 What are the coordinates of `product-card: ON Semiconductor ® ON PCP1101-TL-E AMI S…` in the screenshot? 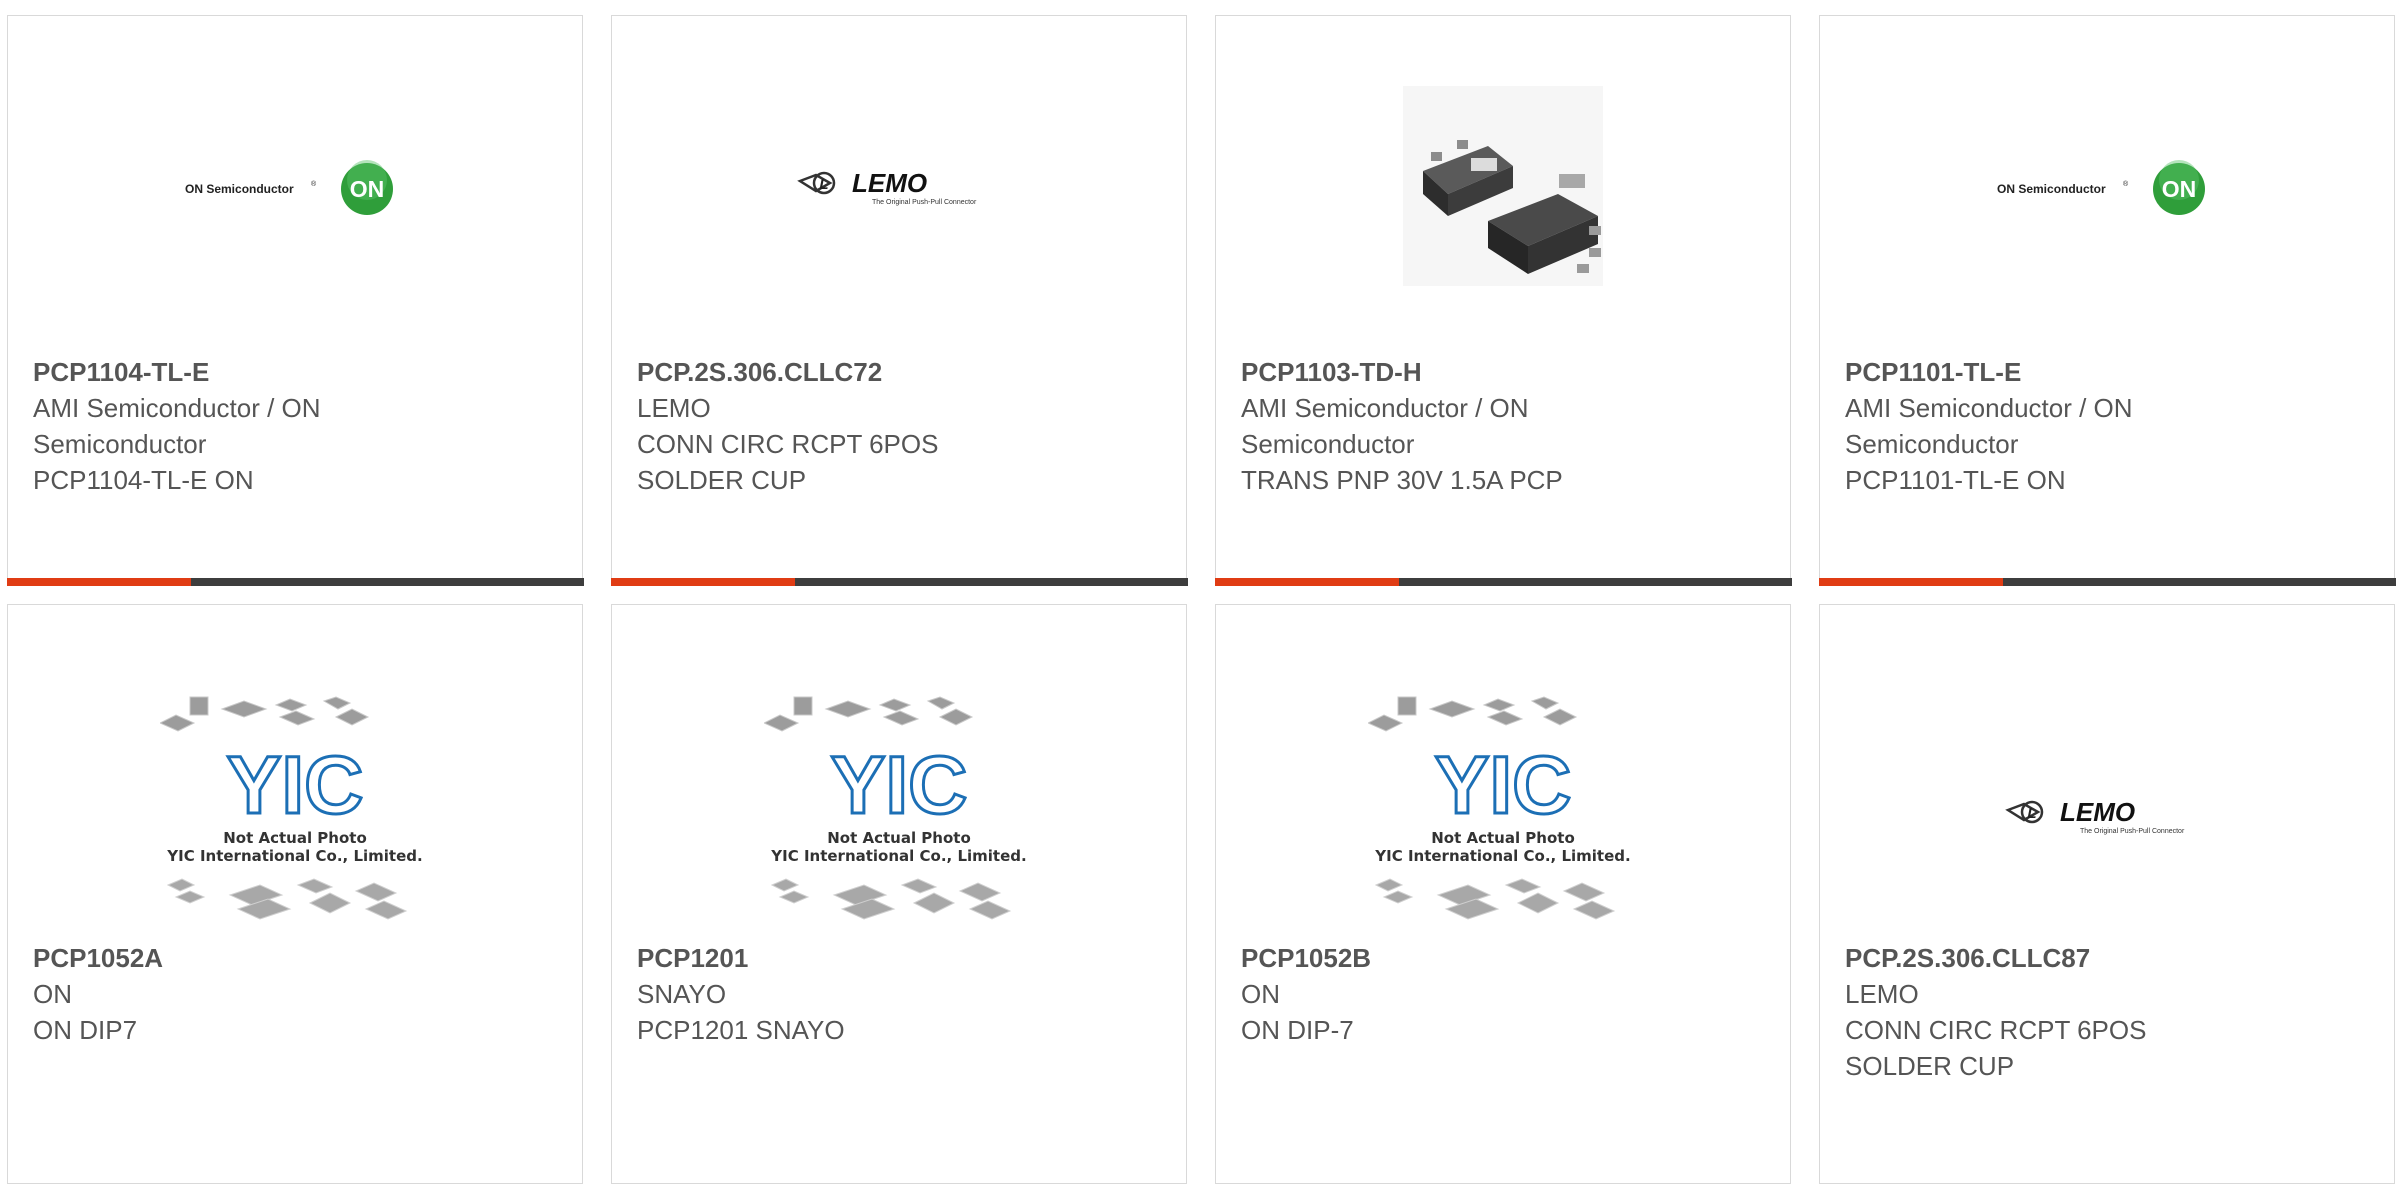 It's located at (2107, 300).